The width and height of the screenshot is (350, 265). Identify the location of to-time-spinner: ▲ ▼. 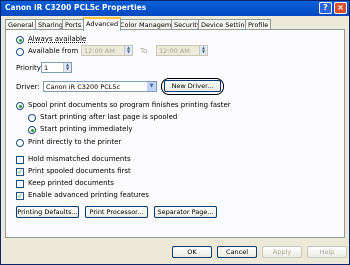
(203, 50).